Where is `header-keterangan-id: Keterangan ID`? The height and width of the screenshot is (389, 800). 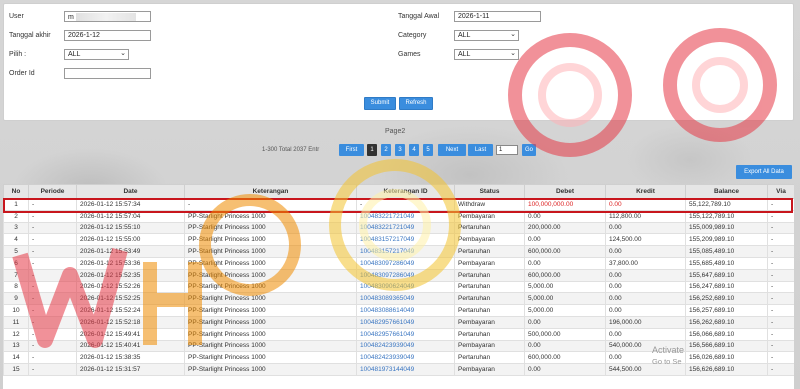
header-keterangan-id: Keterangan ID is located at coordinates (405, 191).